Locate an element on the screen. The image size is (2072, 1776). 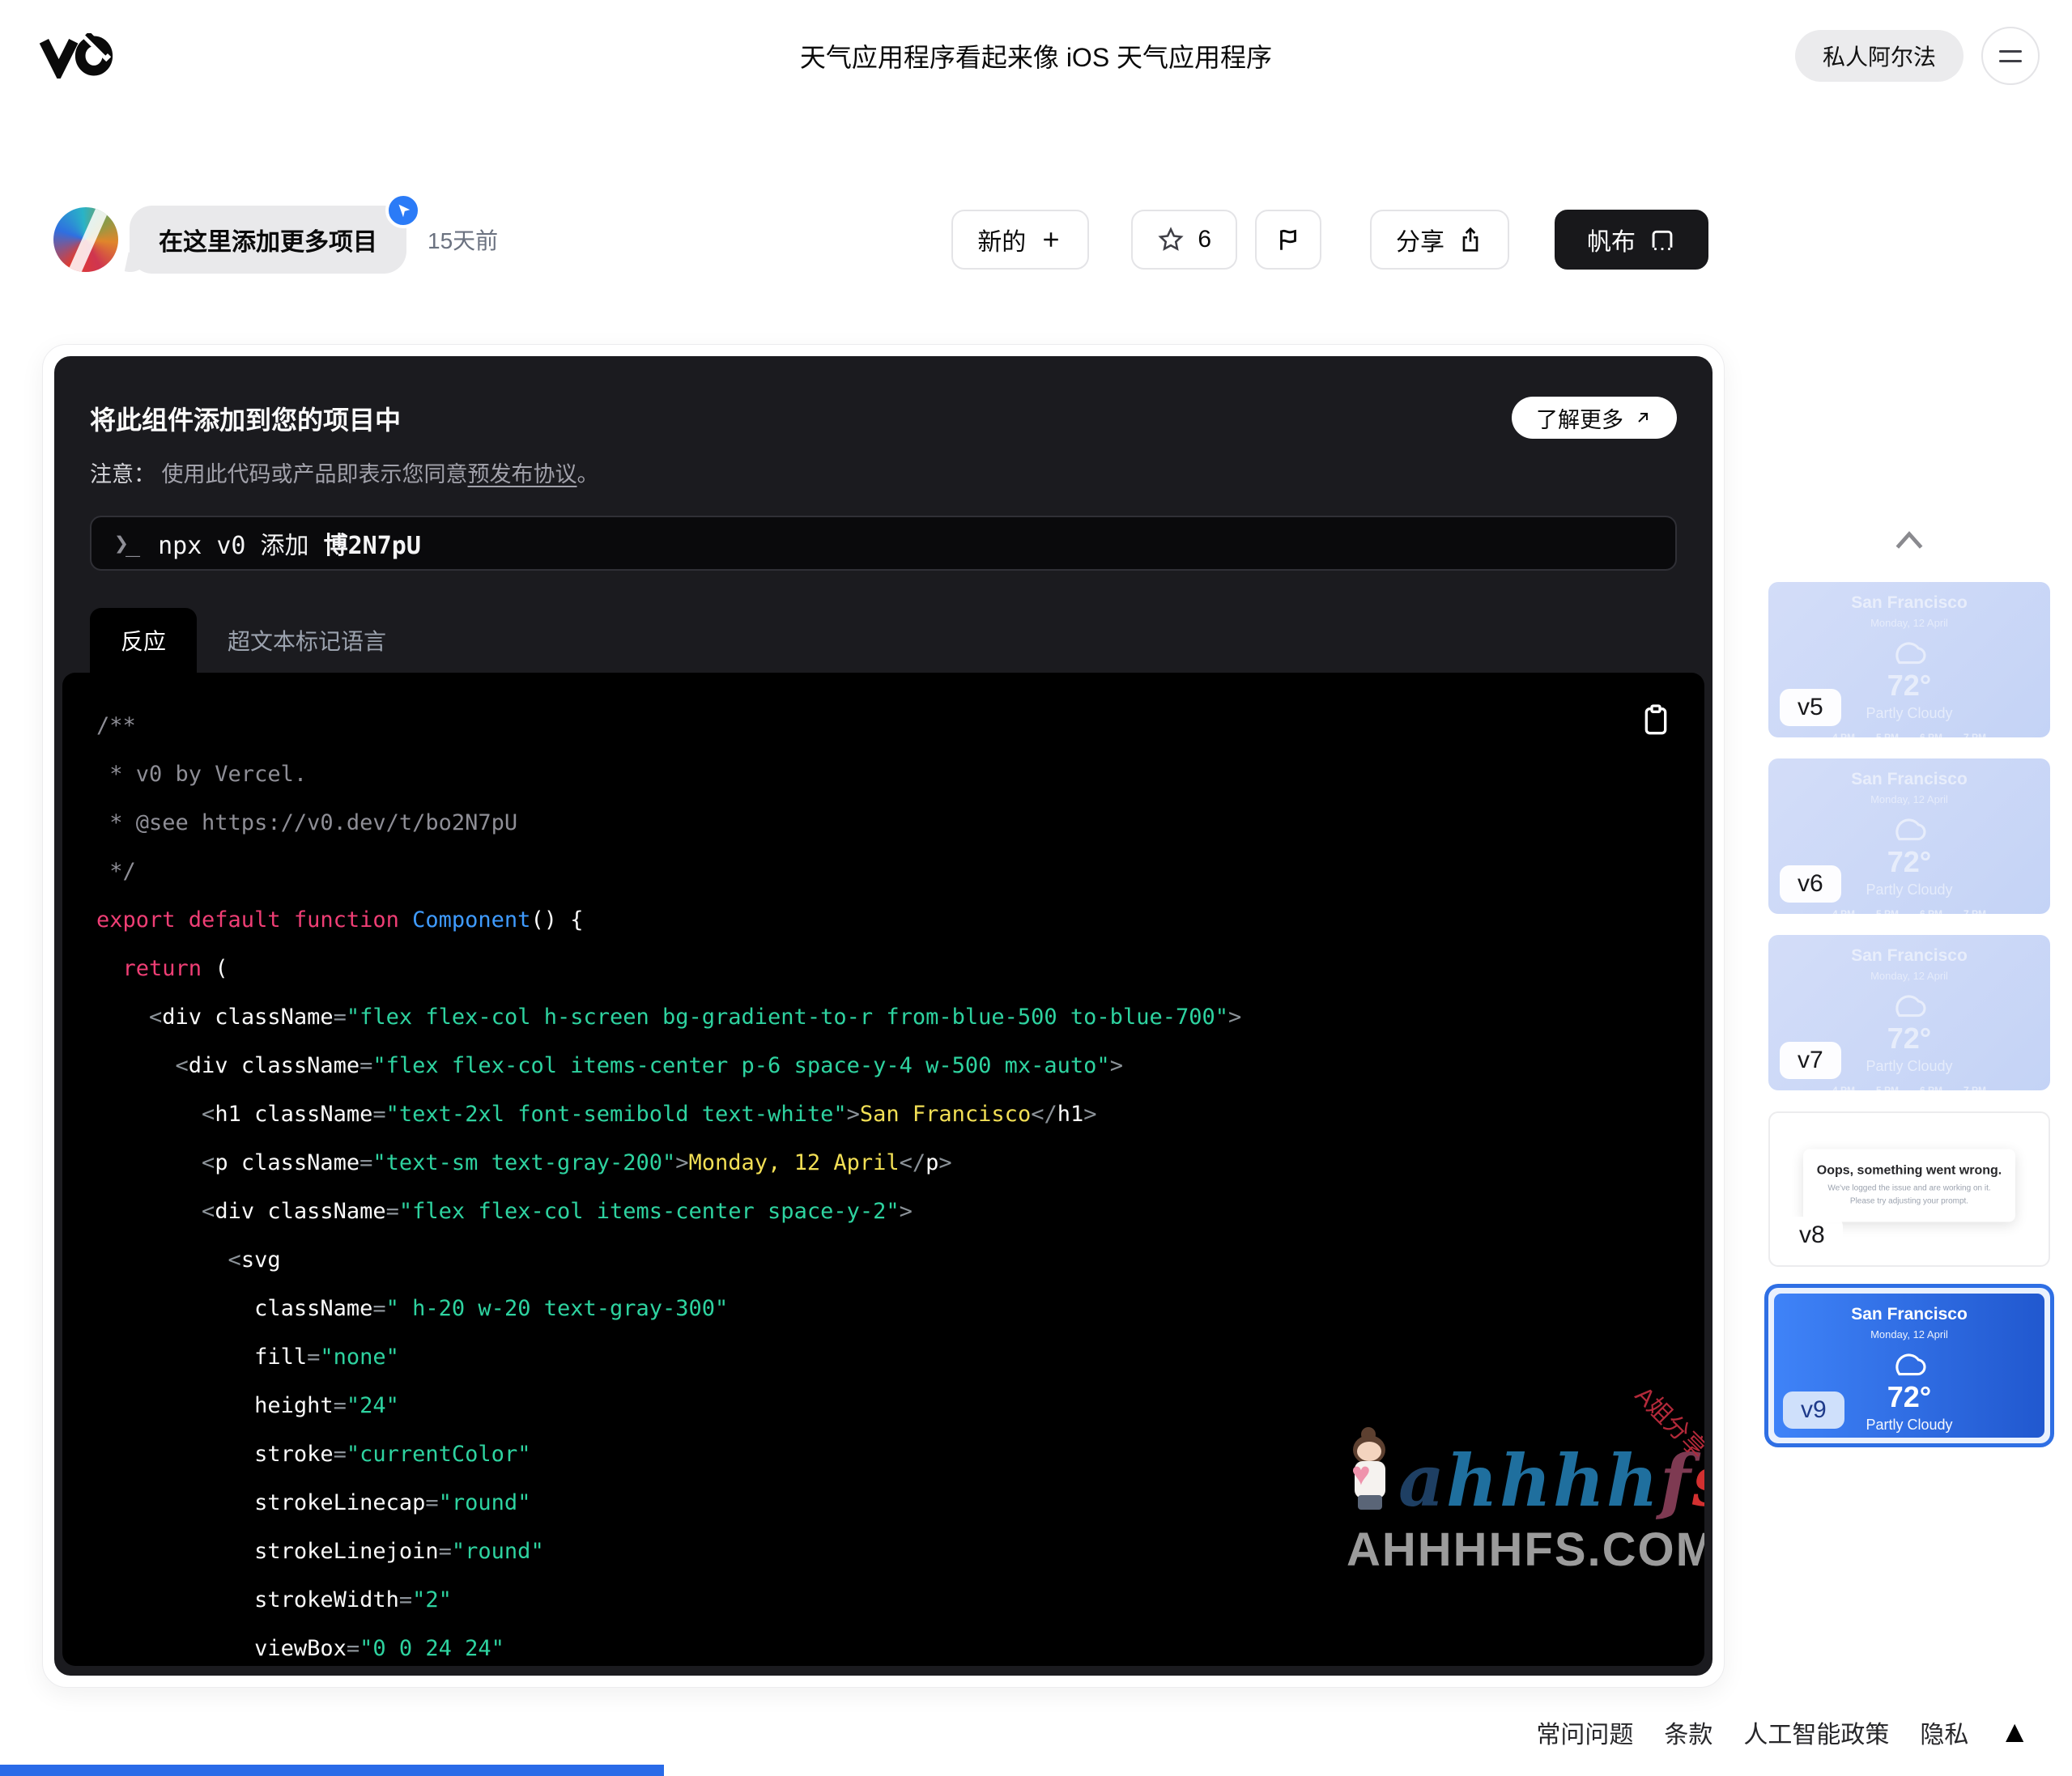
code-tabs: 反应 超文本标记语言 is located at coordinates (883, 640).